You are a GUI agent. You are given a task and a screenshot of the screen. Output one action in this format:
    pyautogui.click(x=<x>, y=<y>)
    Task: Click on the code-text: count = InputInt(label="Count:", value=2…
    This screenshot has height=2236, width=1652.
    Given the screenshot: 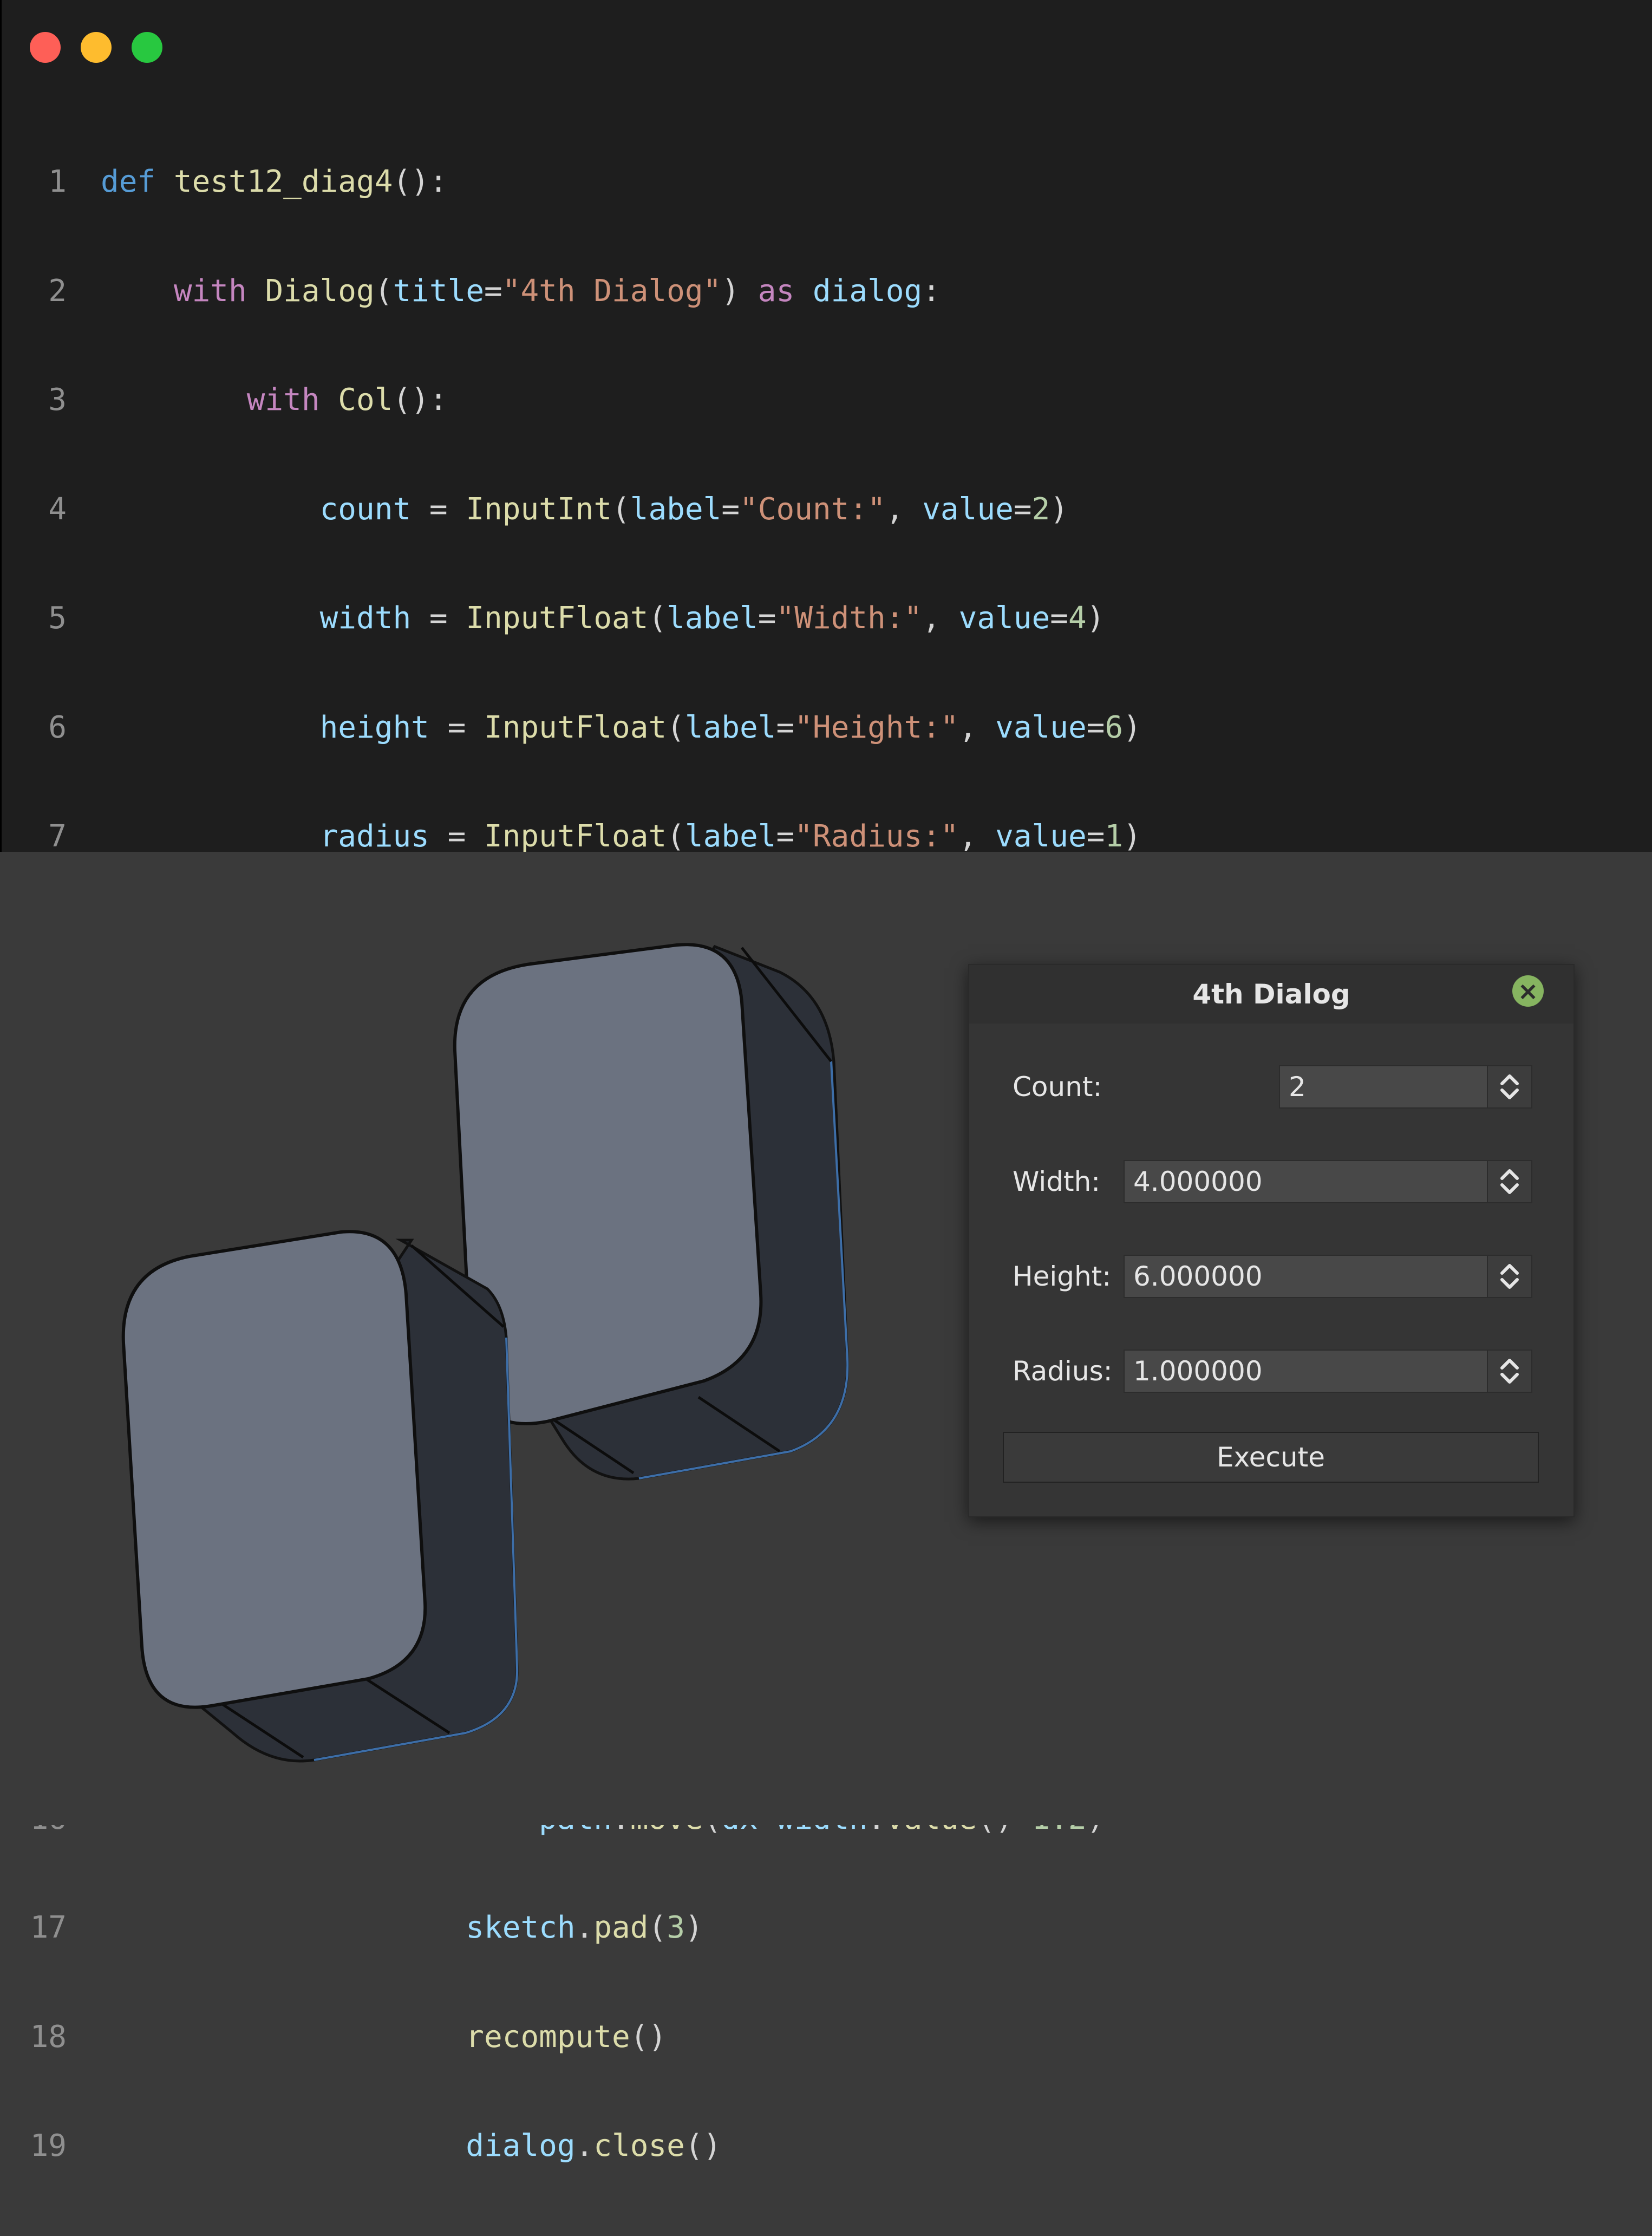 What is the action you would take?
    pyautogui.click(x=693, y=509)
    